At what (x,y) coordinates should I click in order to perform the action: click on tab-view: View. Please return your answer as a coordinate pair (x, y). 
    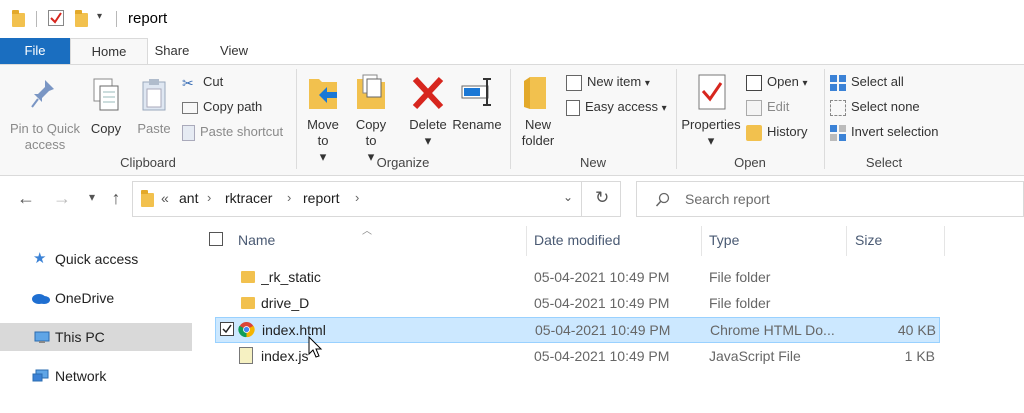
    Looking at the image, I should click on (234, 51).